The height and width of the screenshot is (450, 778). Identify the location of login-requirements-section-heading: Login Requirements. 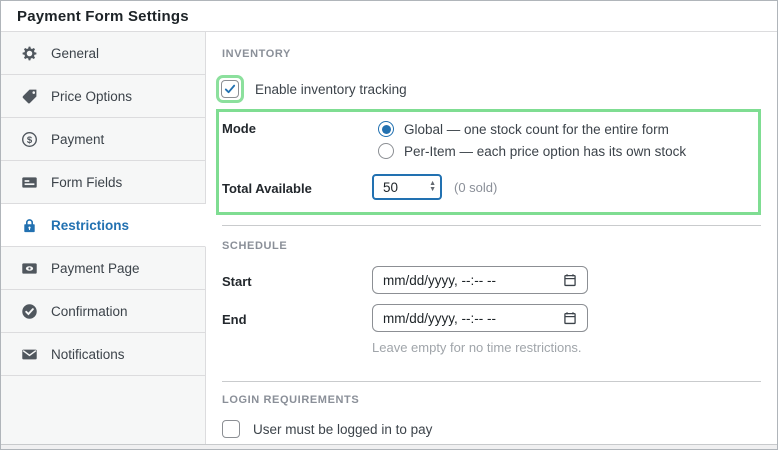
(291, 400).